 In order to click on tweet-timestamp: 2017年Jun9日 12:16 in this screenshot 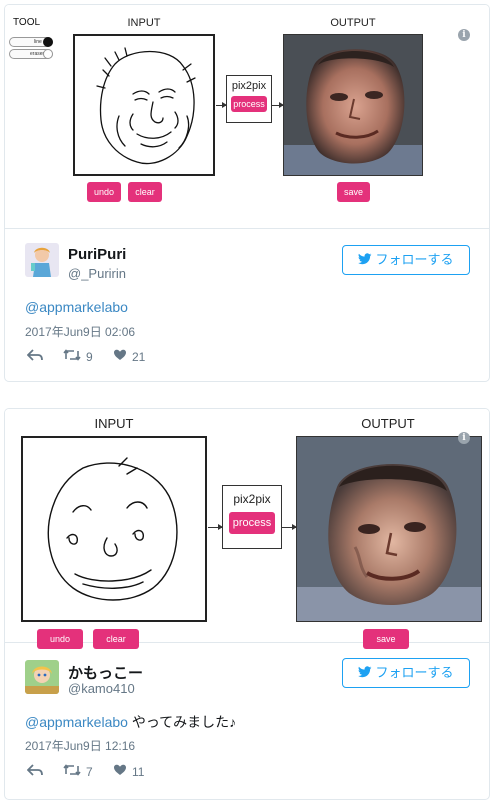, I will do `click(80, 745)`.